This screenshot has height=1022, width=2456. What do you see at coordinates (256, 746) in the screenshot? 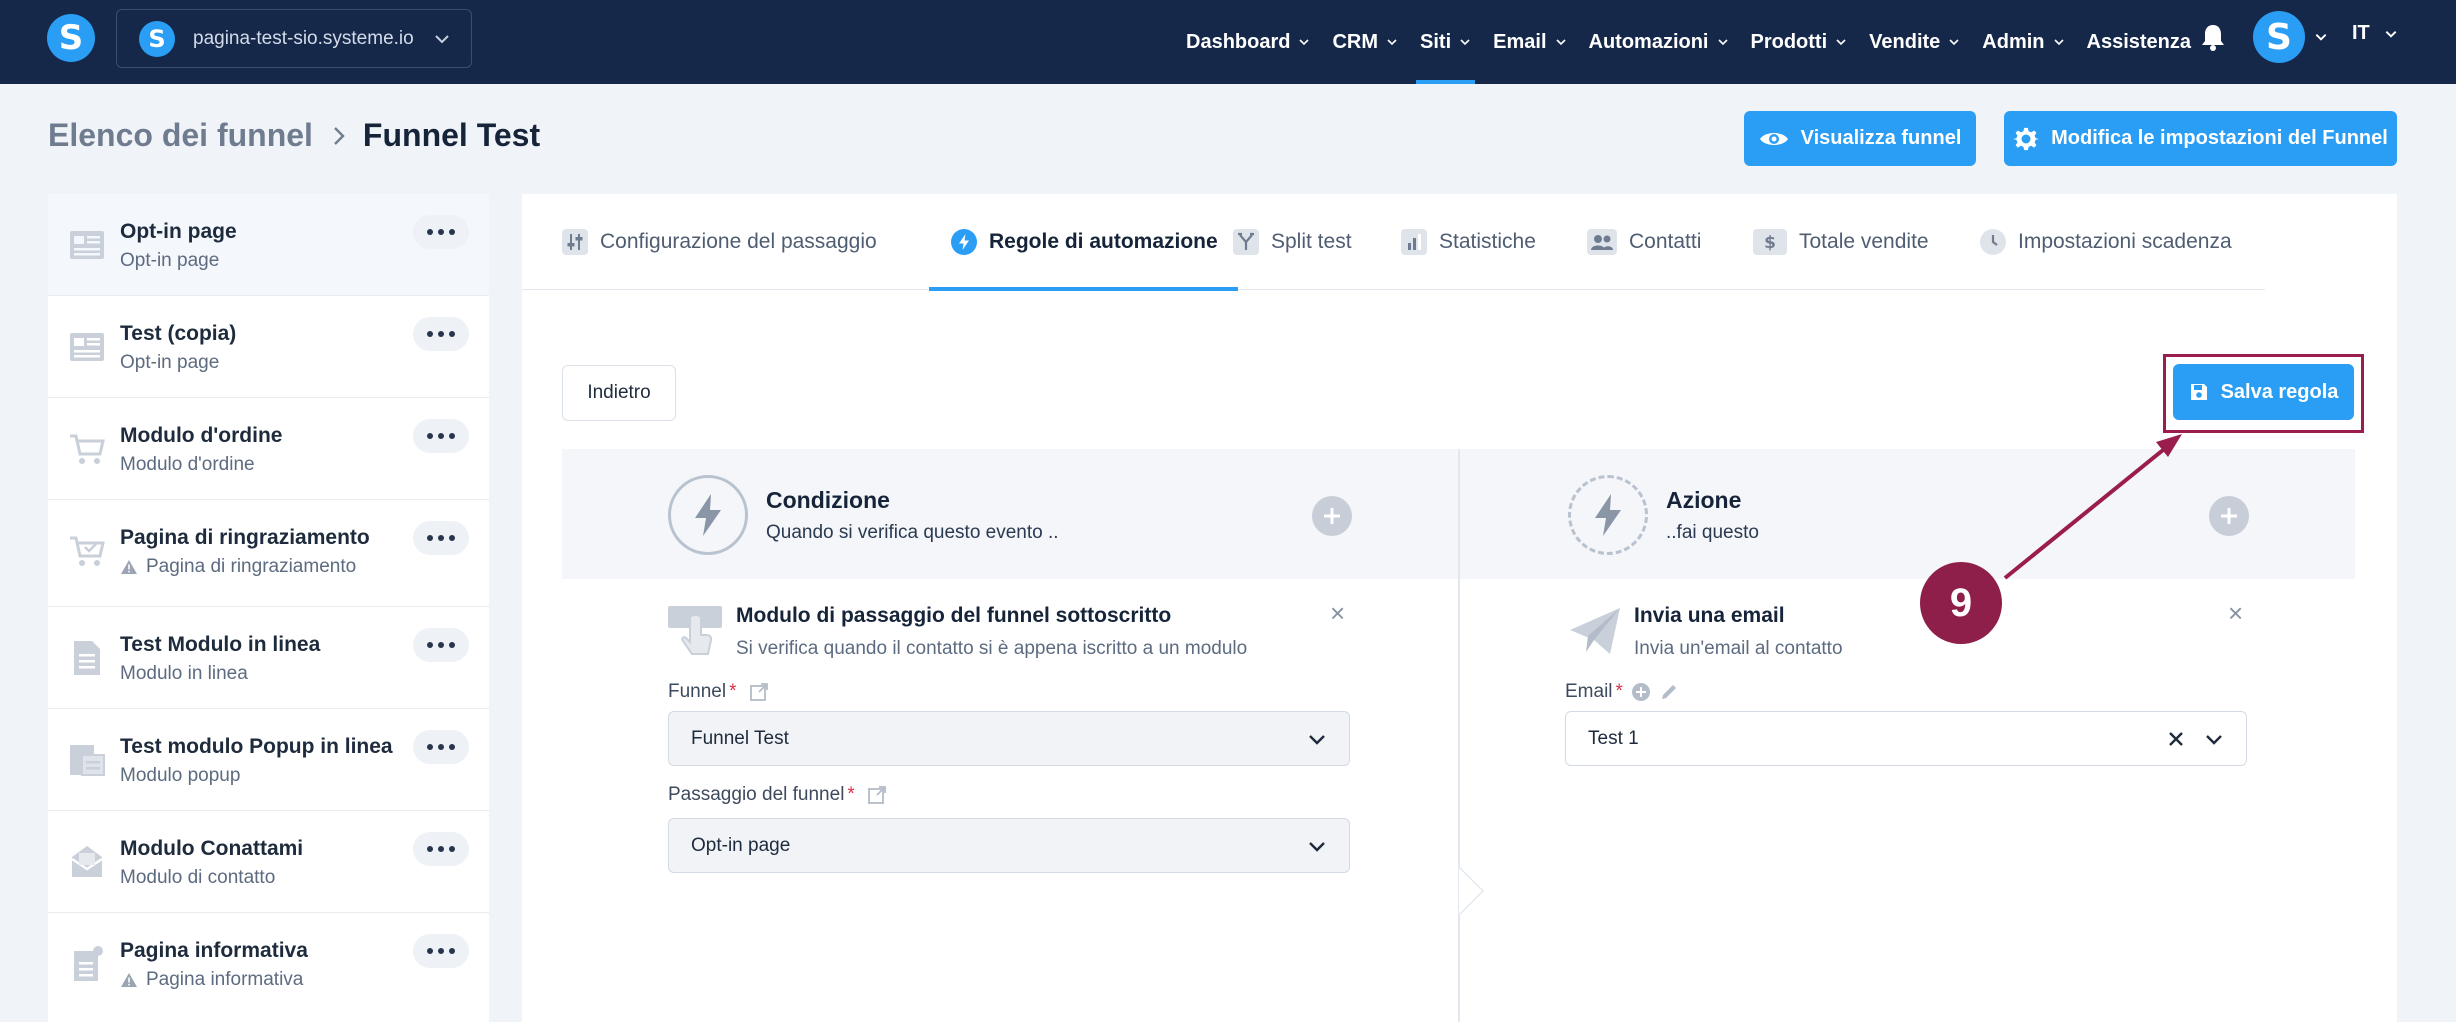
I see `step-title: Test modulo Popup in linea` at bounding box center [256, 746].